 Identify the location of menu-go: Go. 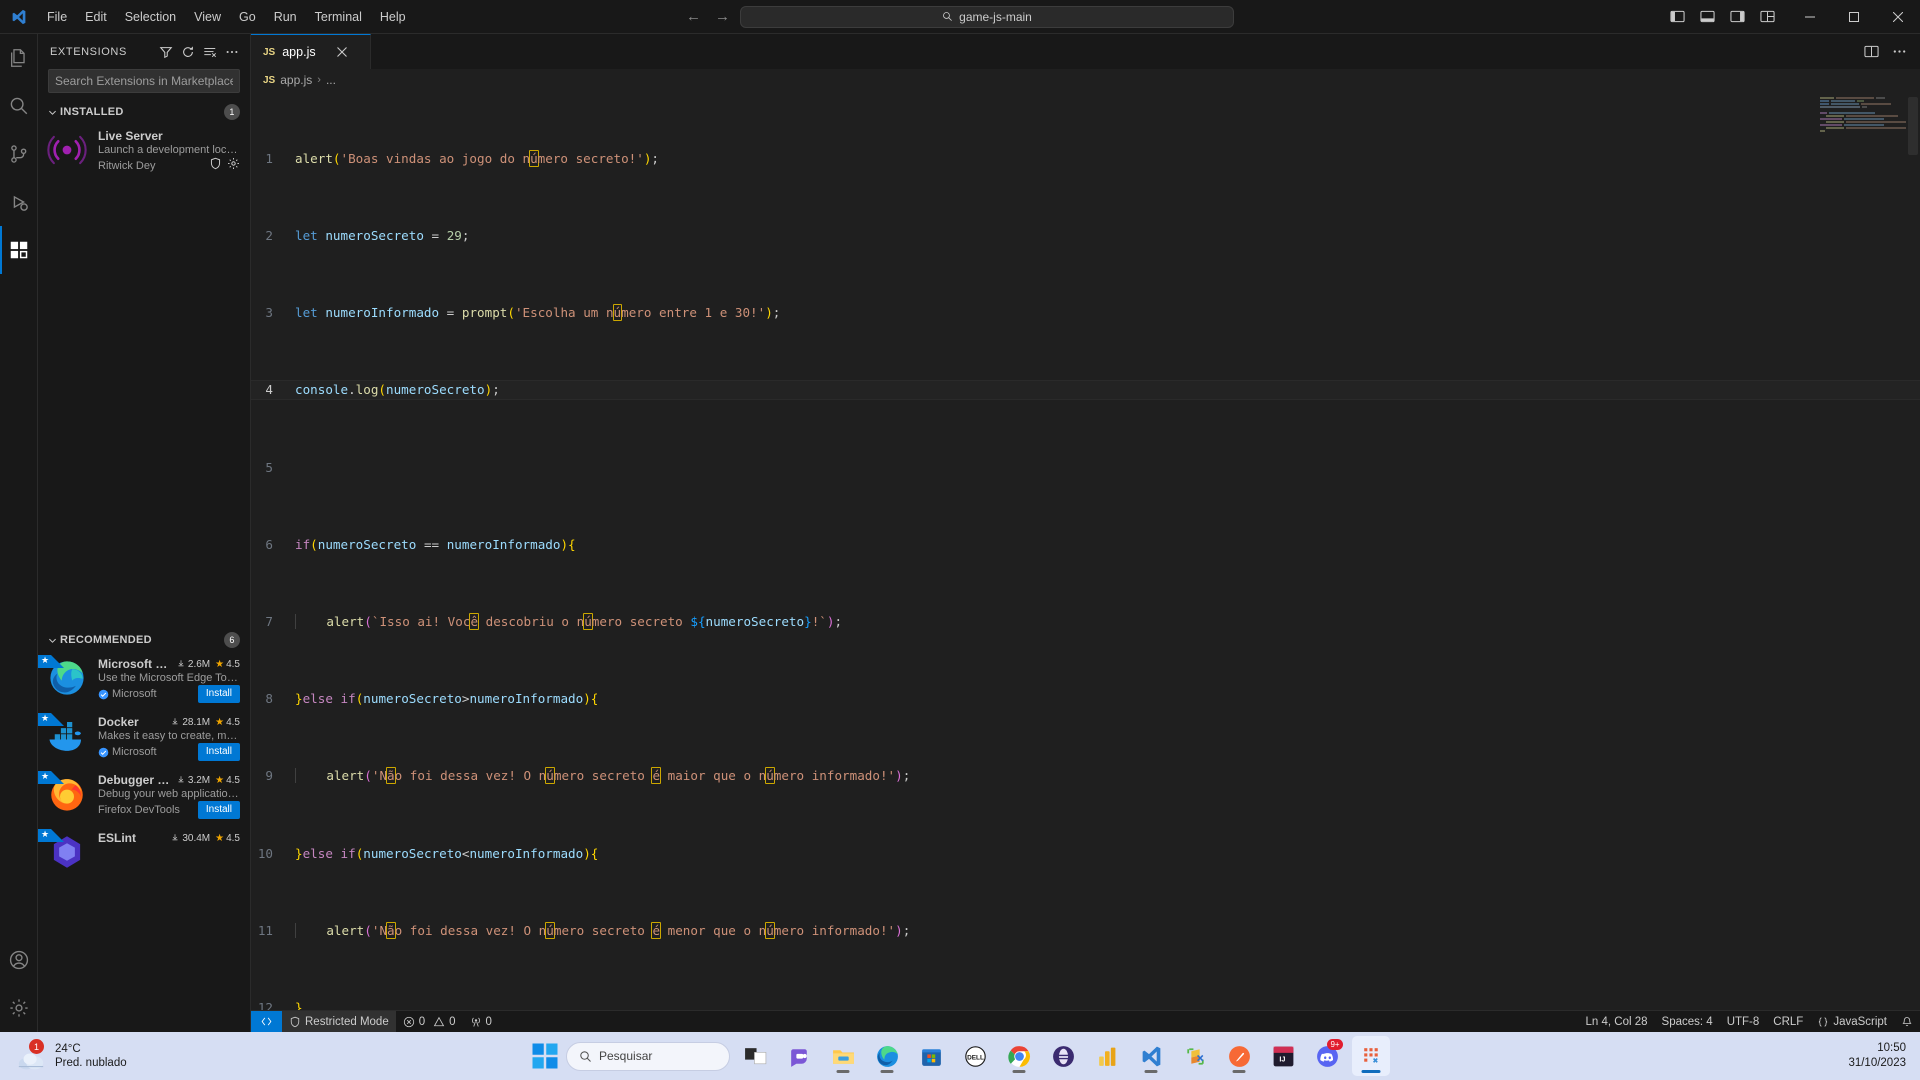
(247, 17).